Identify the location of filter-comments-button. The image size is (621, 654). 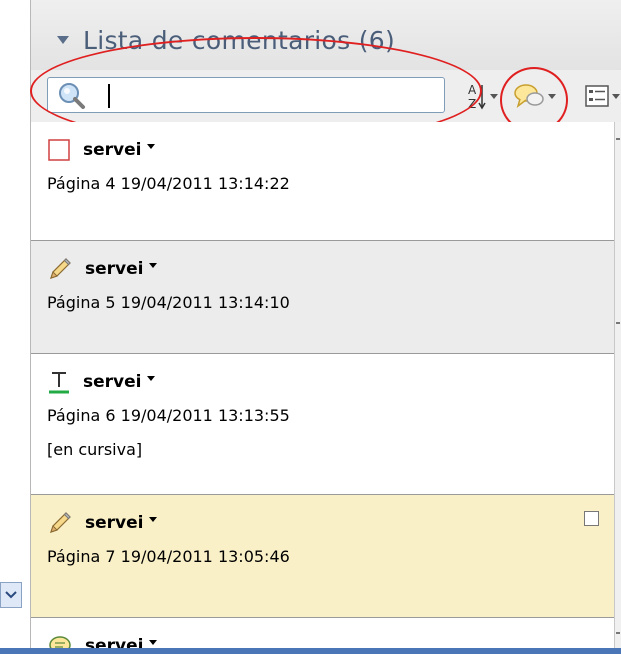
(534, 96).